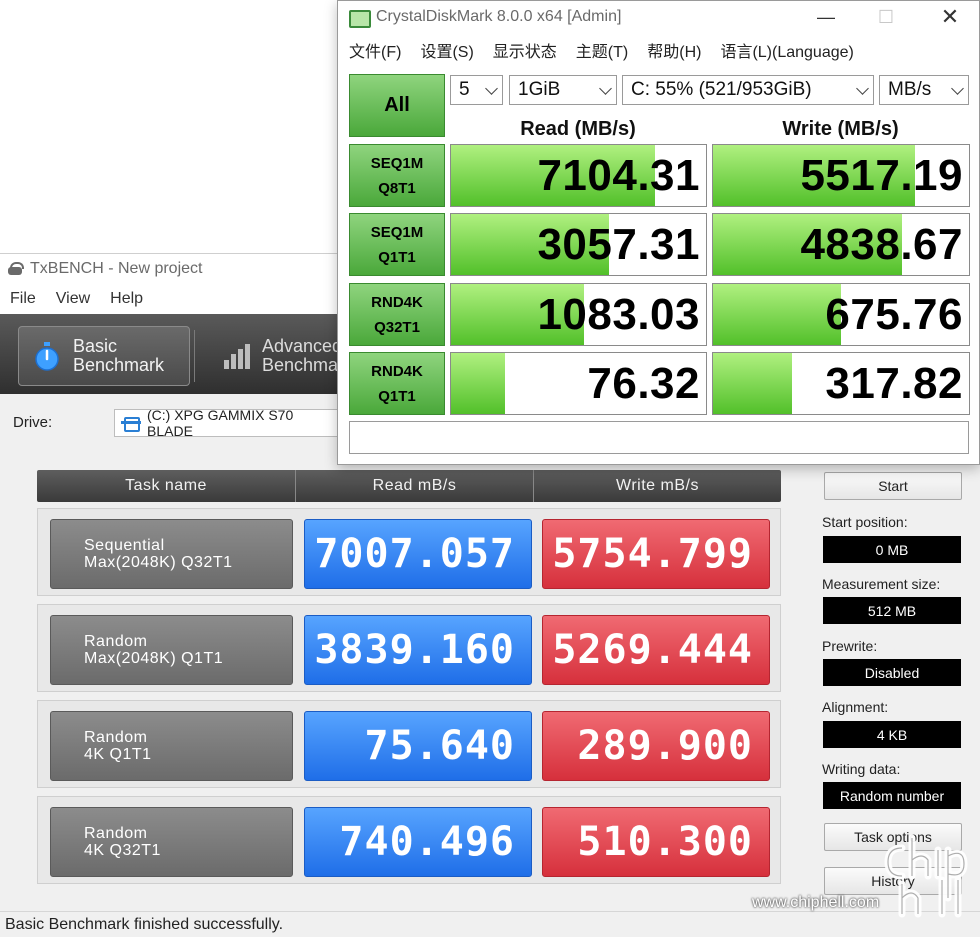  What do you see at coordinates (397, 244) in the screenshot?
I see `test-button-seq1m-q1t1: SEQ1M Q1T1` at bounding box center [397, 244].